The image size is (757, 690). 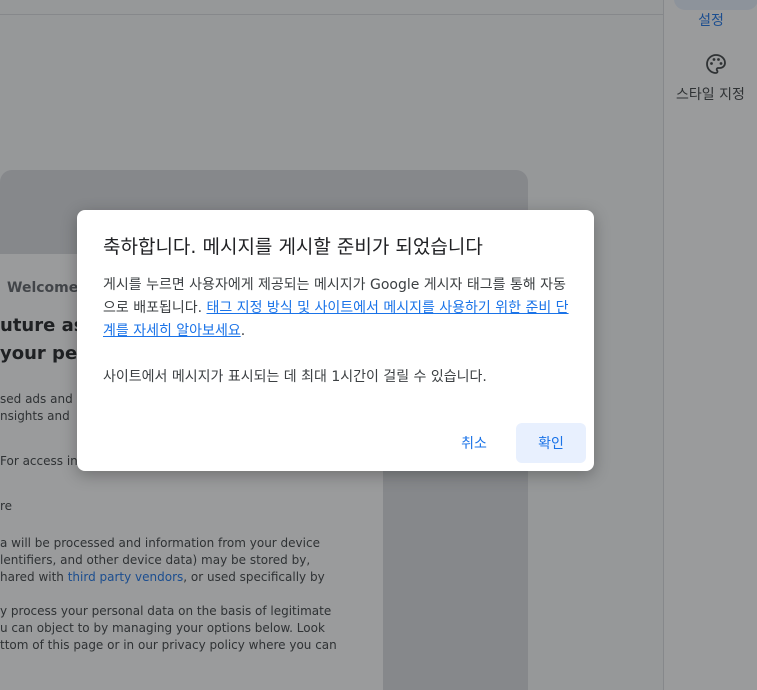 What do you see at coordinates (293, 247) in the screenshot?
I see `dialog-title: 축하합니다. 메시지를 게시할 준비가 되었습니다` at bounding box center [293, 247].